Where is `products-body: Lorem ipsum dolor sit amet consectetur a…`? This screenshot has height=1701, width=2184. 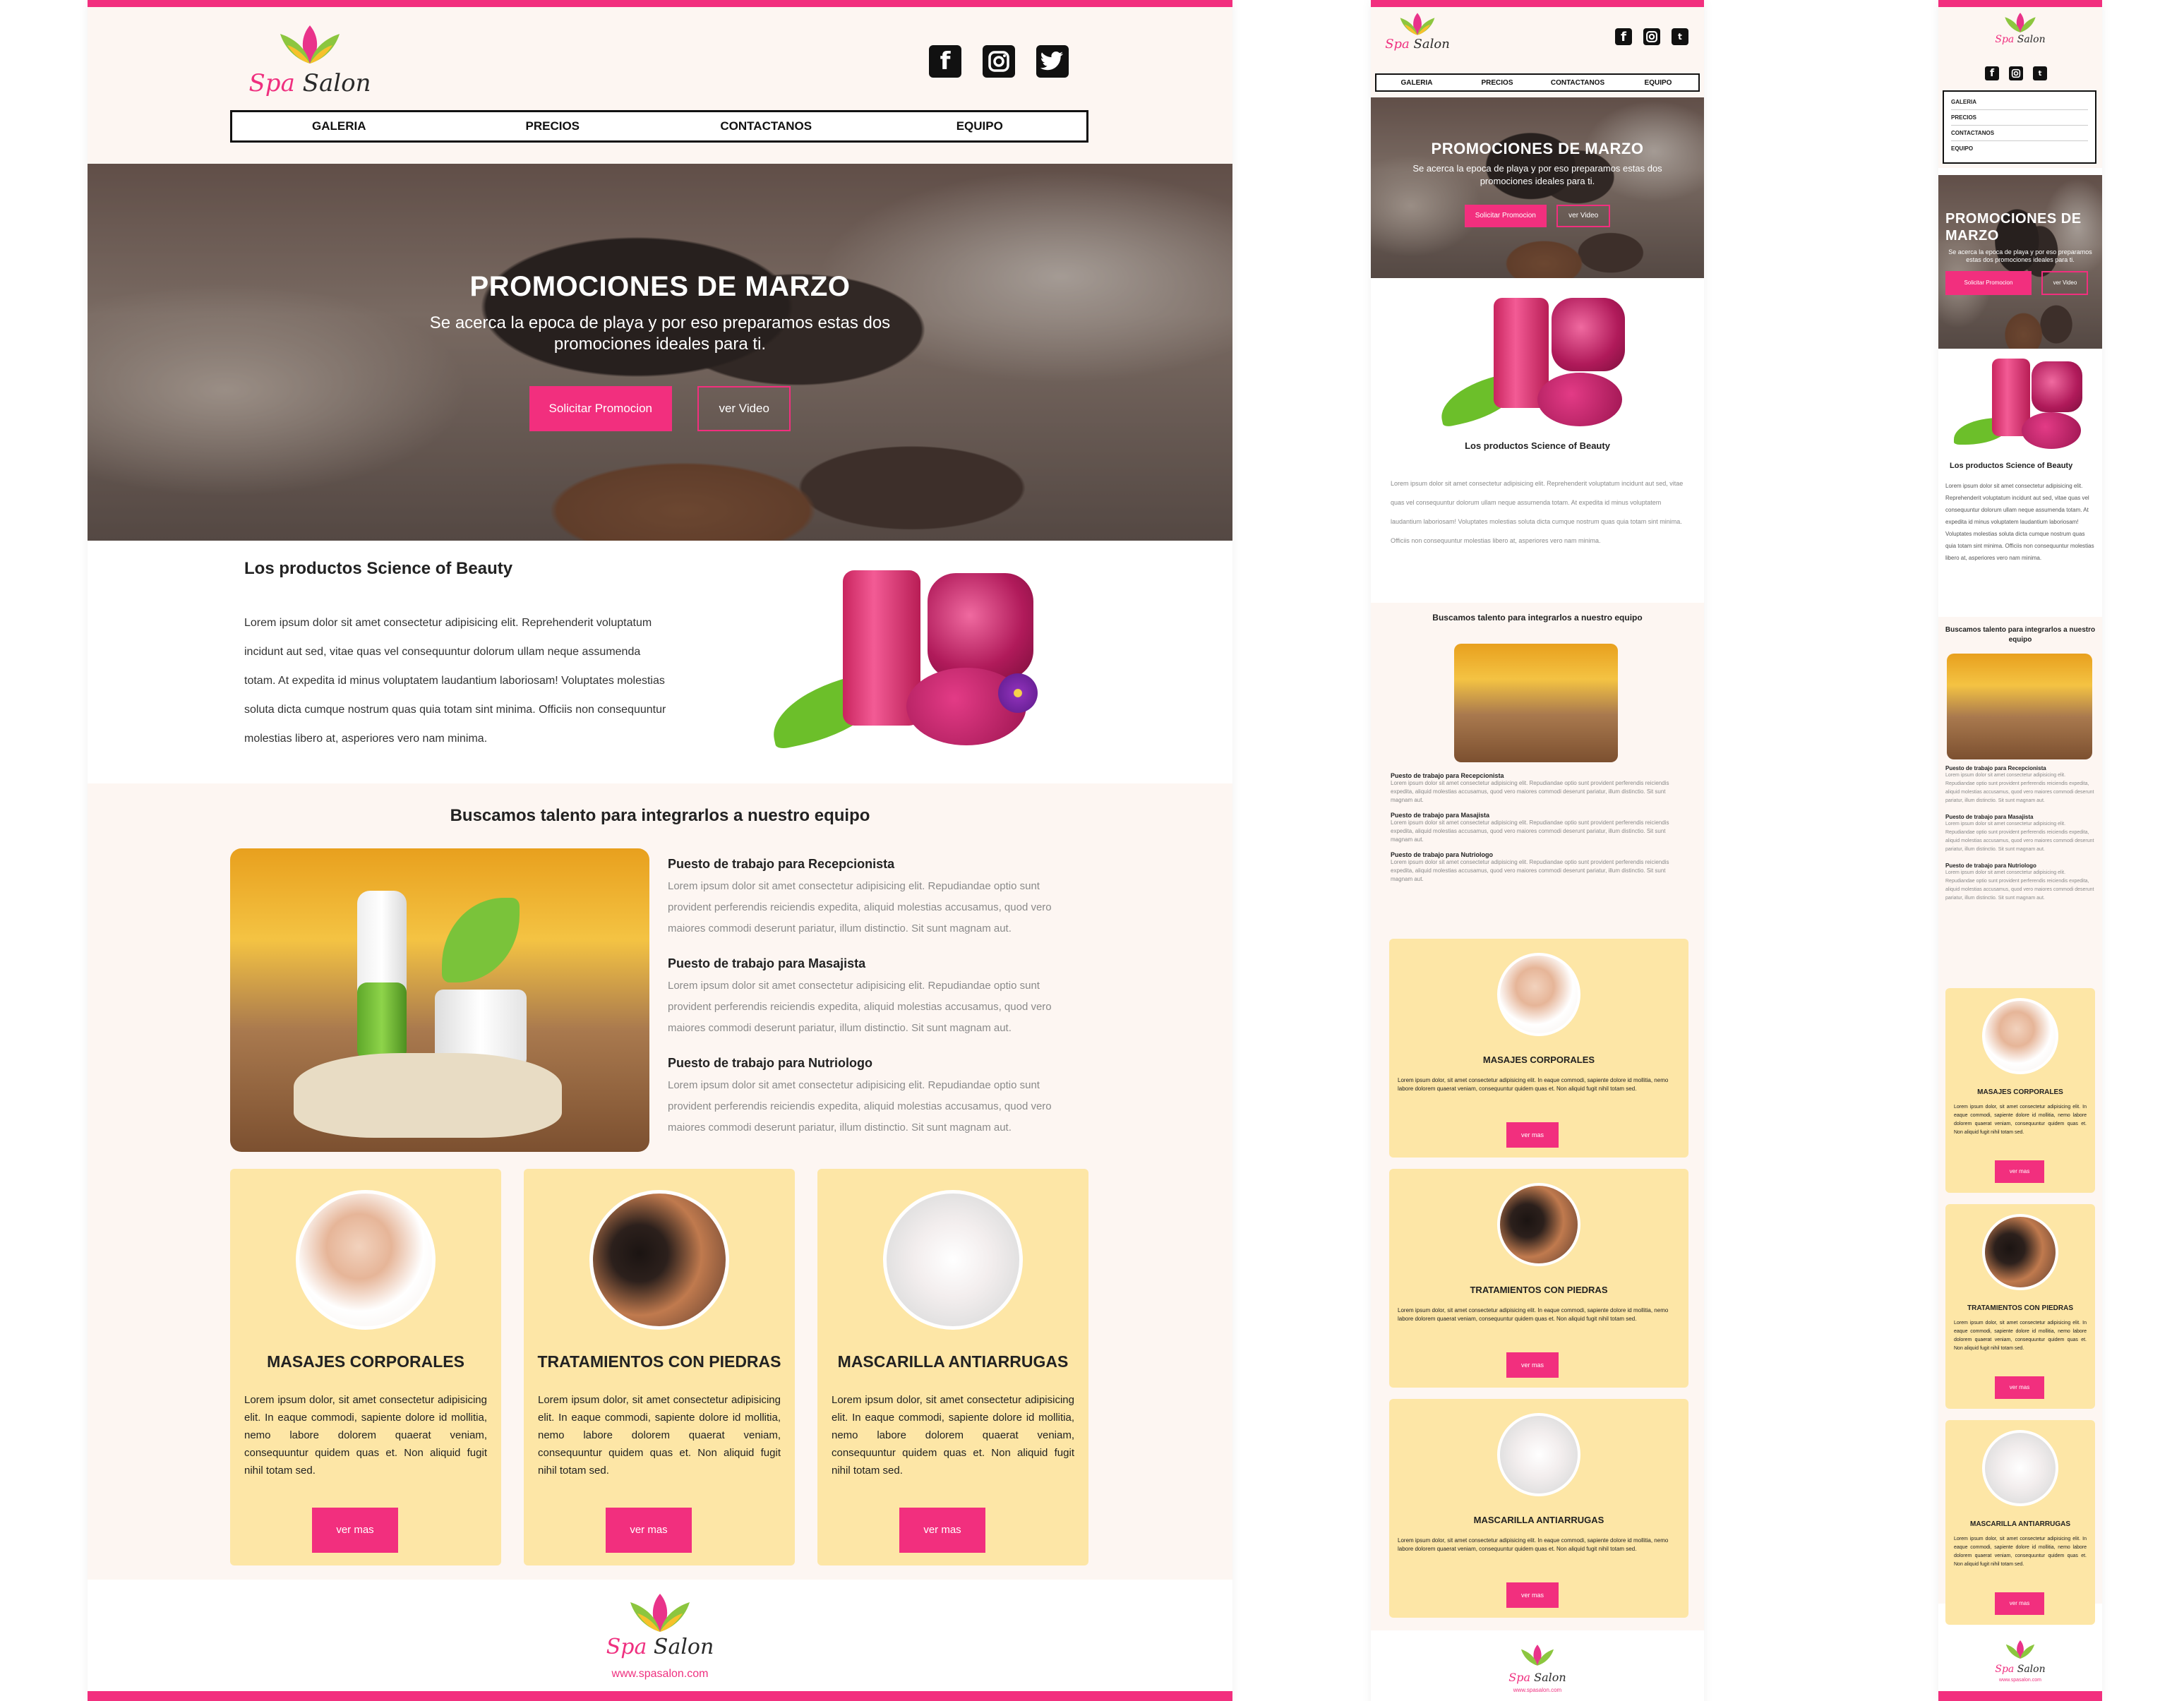 products-body: Lorem ipsum dolor sit amet consectetur a… is located at coordinates (1537, 512).